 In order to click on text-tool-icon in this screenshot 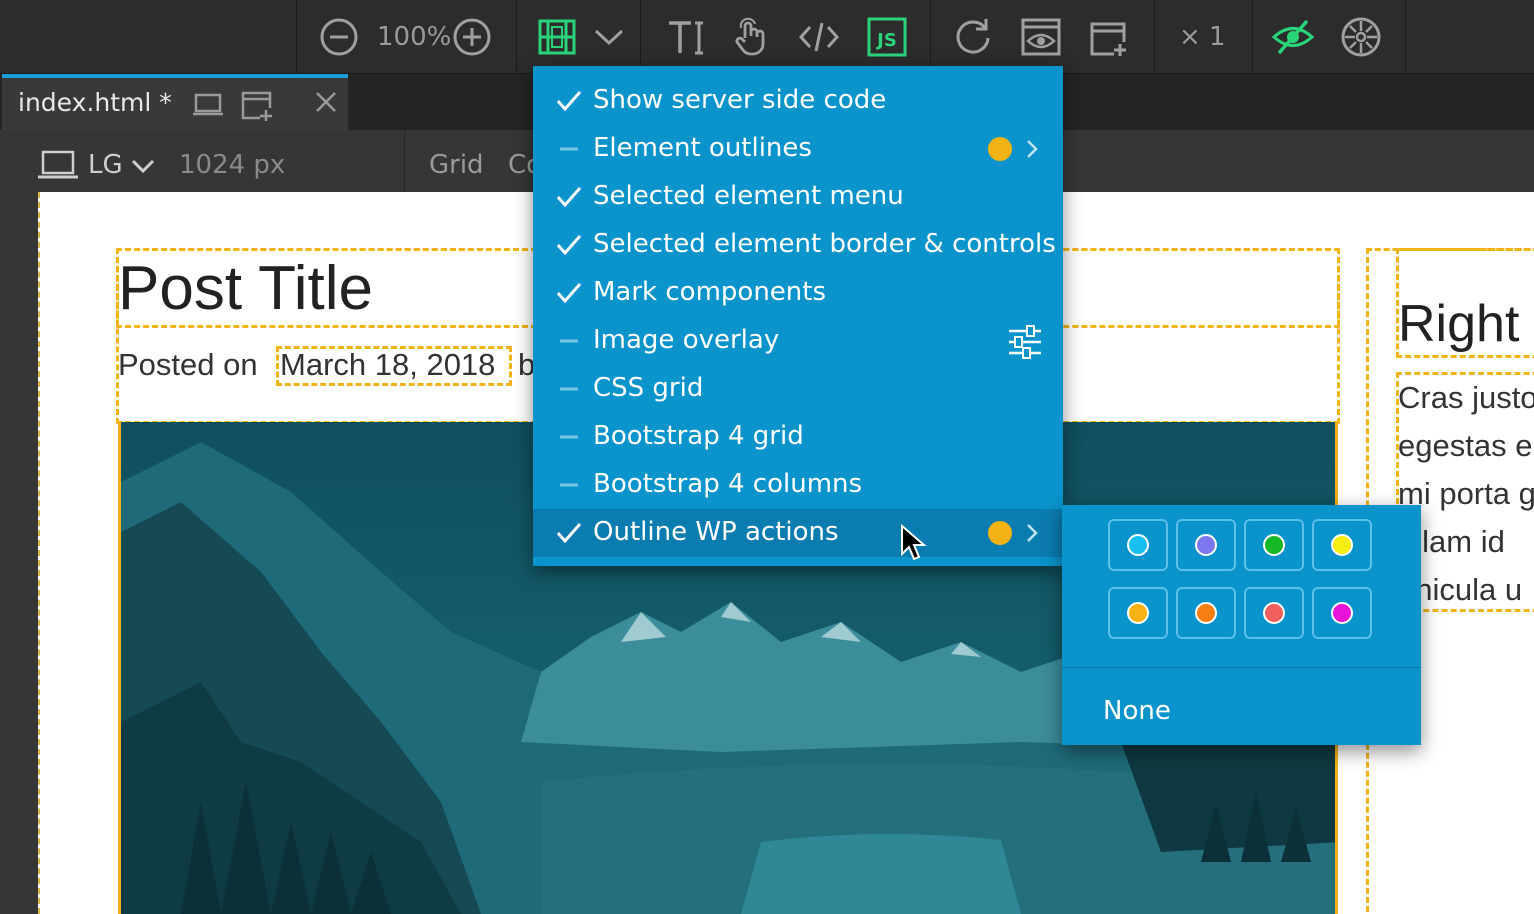, I will do `click(685, 37)`.